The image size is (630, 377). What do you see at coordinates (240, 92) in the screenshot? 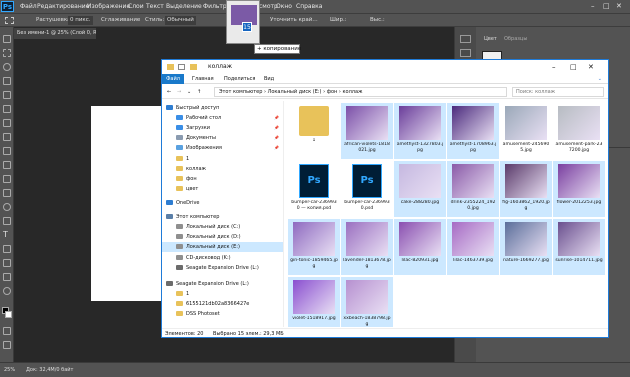
I see `breadcrumb-this-pc: Этот компьютер` at bounding box center [240, 92].